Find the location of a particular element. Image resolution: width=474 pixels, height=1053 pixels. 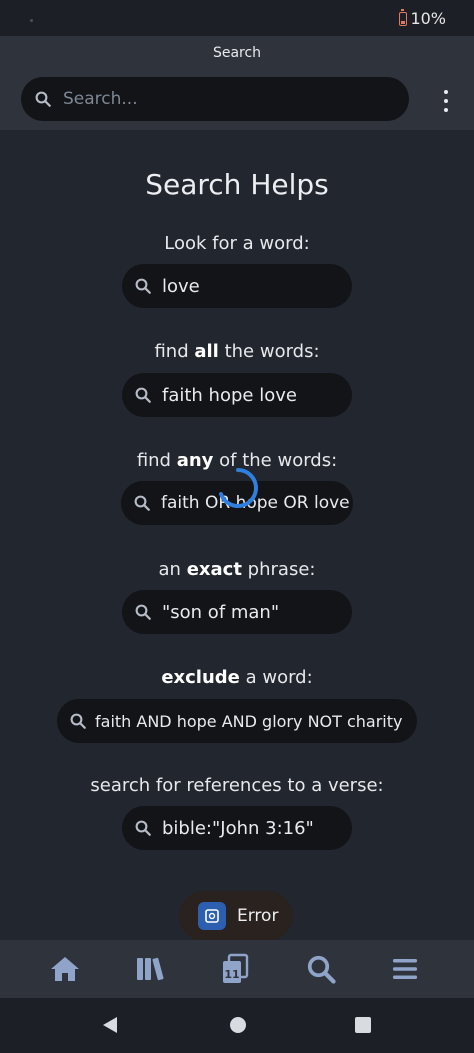

search-helps-title: Search Helps is located at coordinates (237, 184).